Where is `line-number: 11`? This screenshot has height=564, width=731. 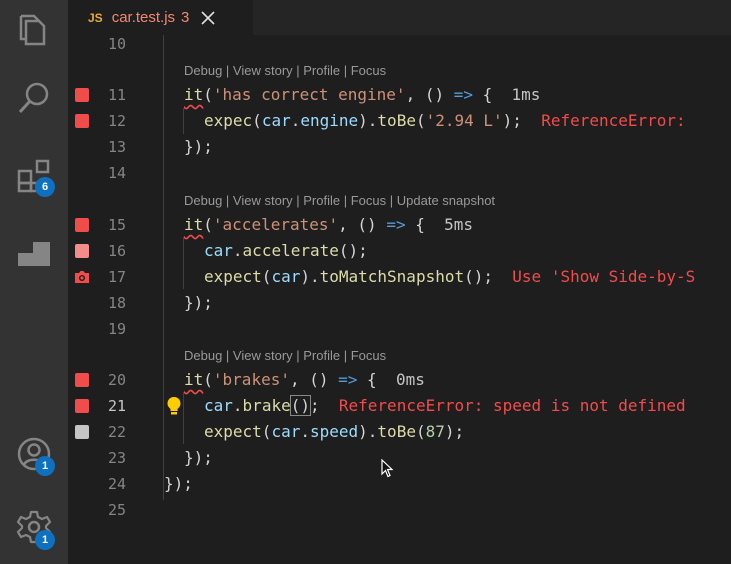 line-number: 11 is located at coordinates (116, 95).